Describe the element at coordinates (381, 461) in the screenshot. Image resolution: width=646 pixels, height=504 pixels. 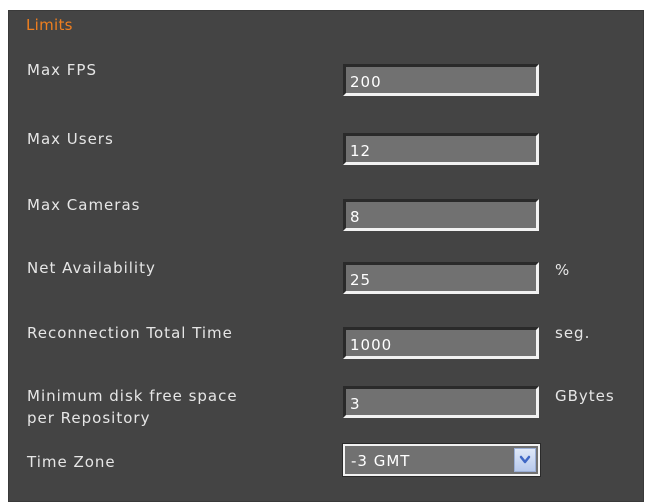
I see `time-zone-value: -3 GMT` at that location.